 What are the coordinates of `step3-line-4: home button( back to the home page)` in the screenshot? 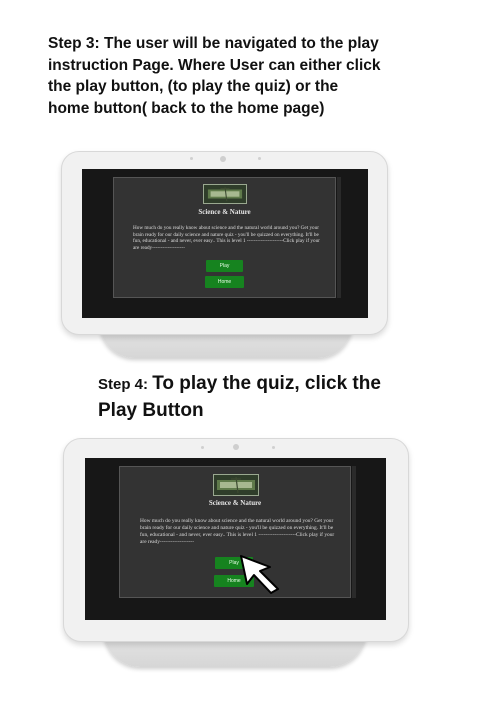 It's located at (186, 108).